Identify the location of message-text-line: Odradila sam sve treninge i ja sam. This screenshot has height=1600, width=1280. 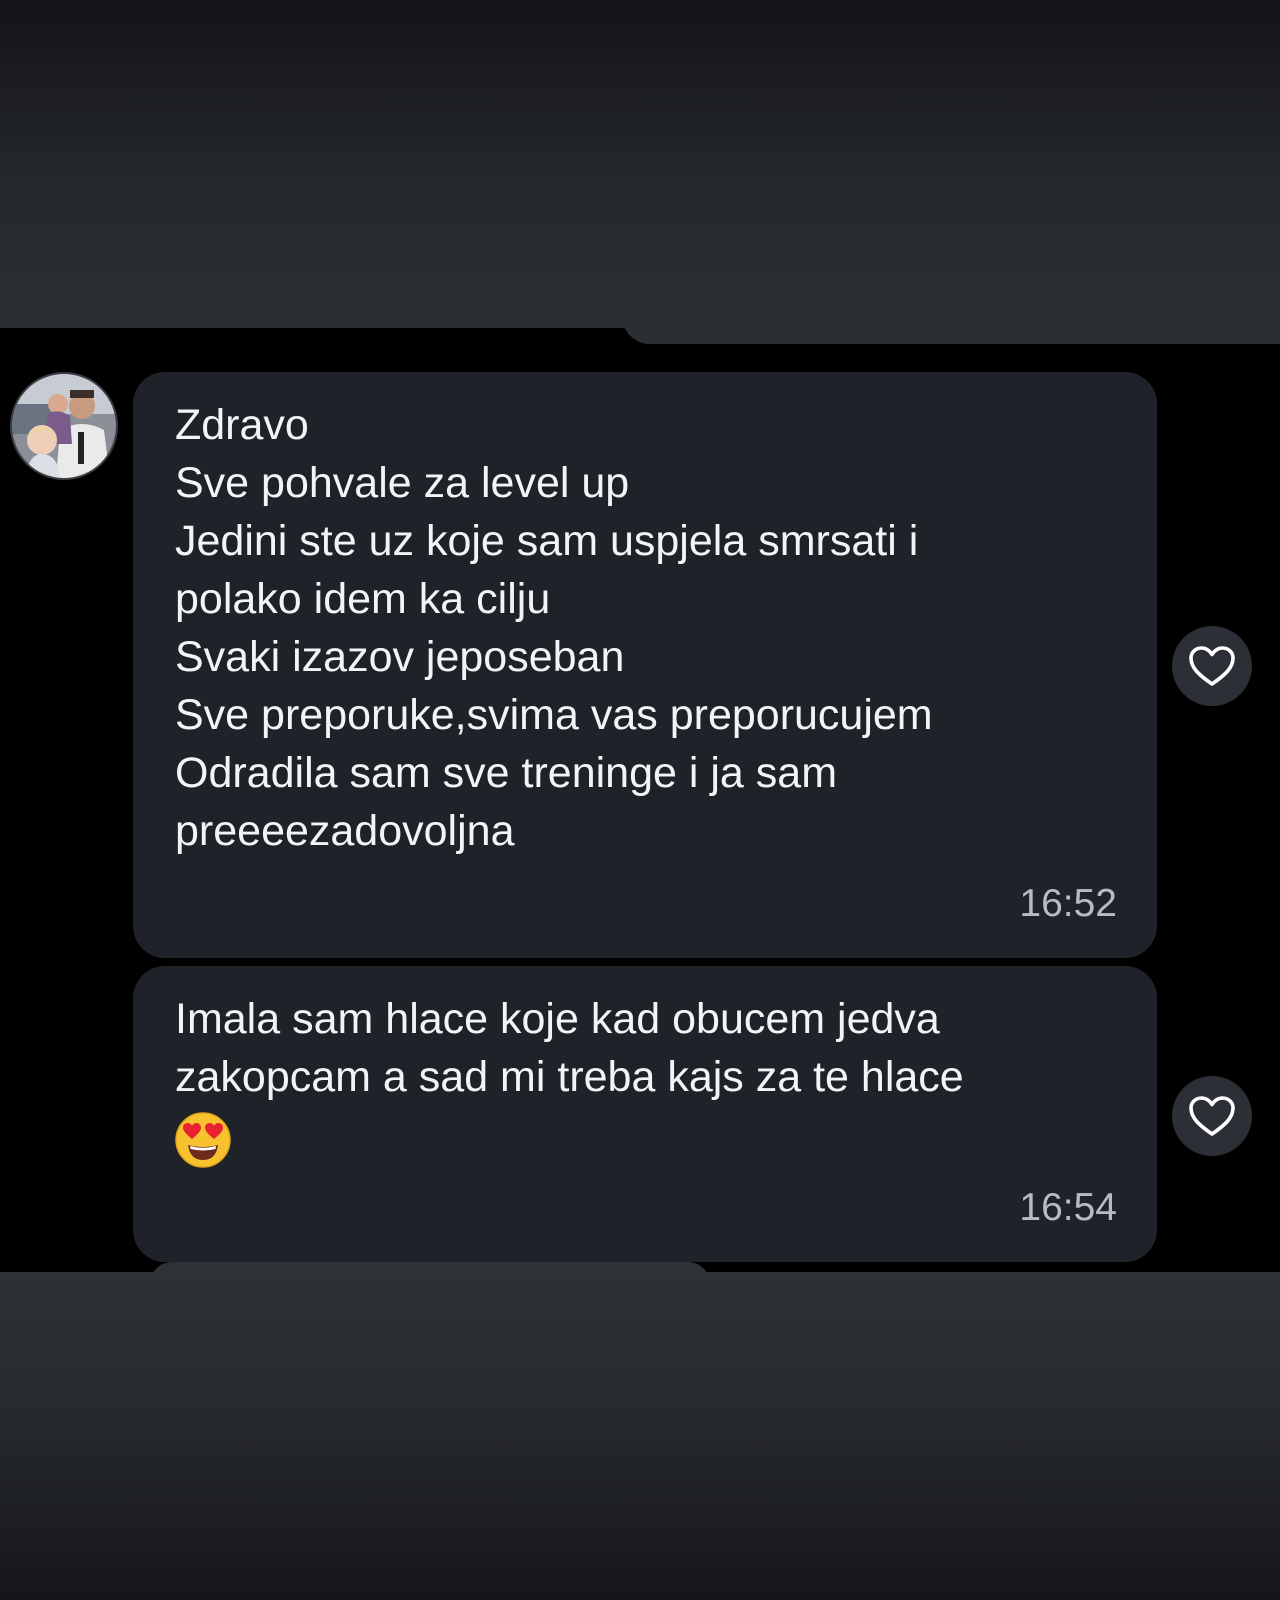
(506, 773).